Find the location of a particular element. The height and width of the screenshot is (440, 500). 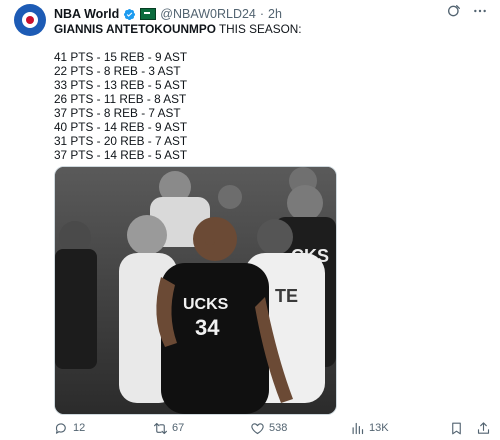

retweet-icon is located at coordinates (160, 428).